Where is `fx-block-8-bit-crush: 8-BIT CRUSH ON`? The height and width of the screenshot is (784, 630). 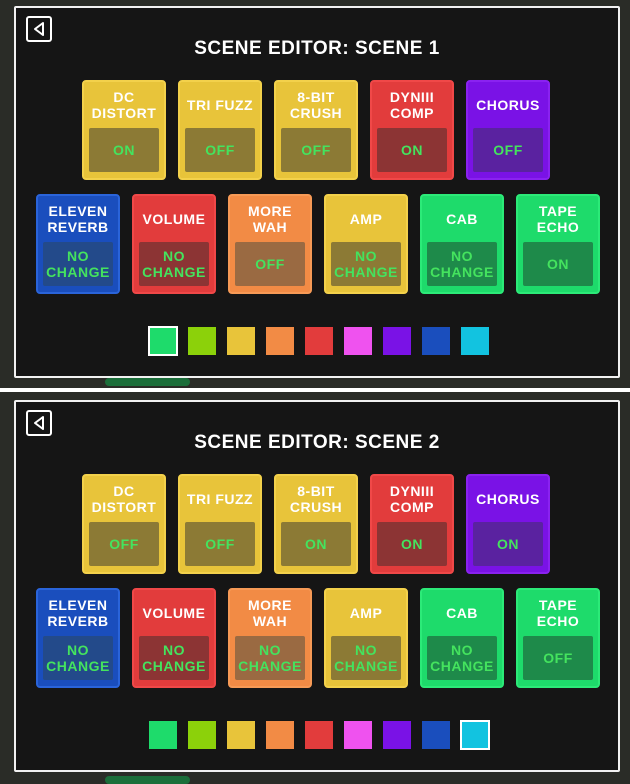 fx-block-8-bit-crush: 8-BIT CRUSH ON is located at coordinates (316, 524).